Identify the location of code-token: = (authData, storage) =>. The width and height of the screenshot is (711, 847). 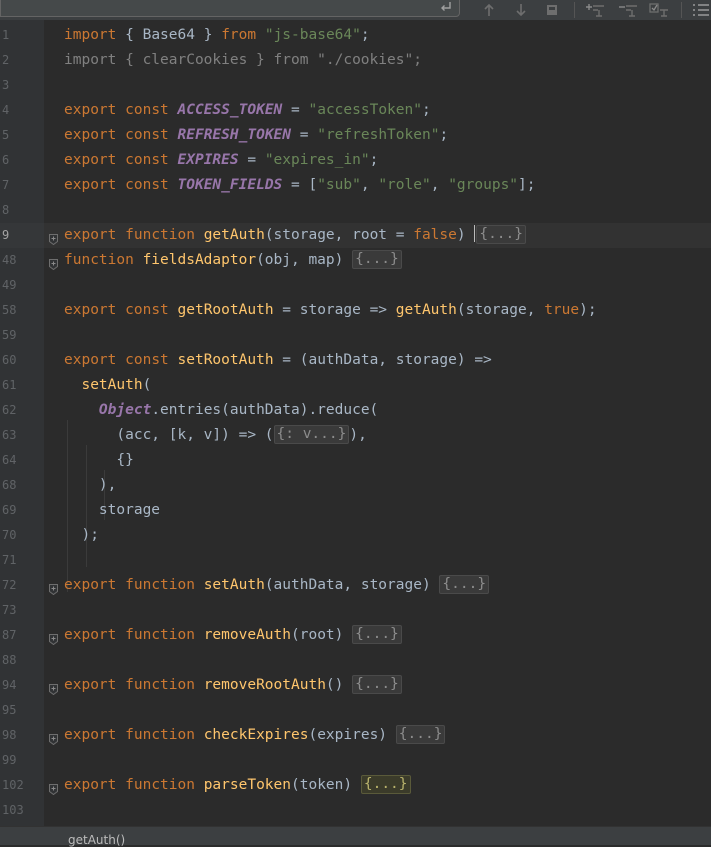
(382, 360).